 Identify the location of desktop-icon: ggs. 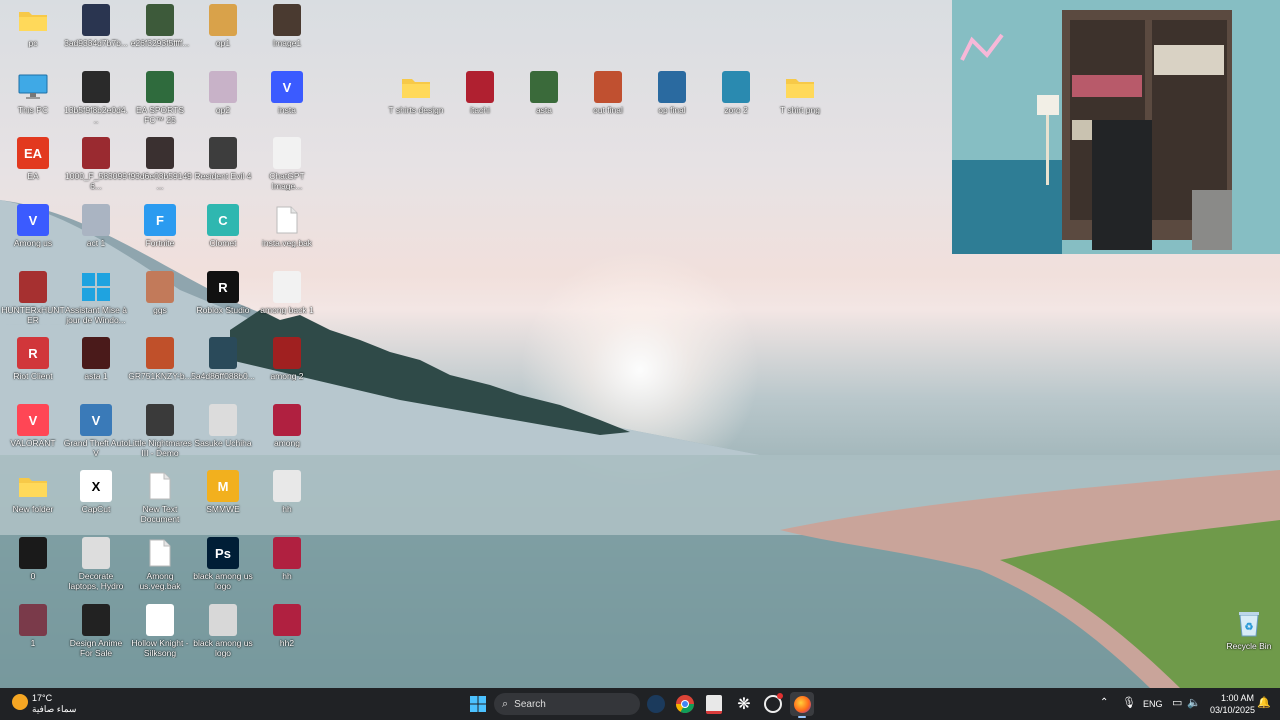
(160, 298).